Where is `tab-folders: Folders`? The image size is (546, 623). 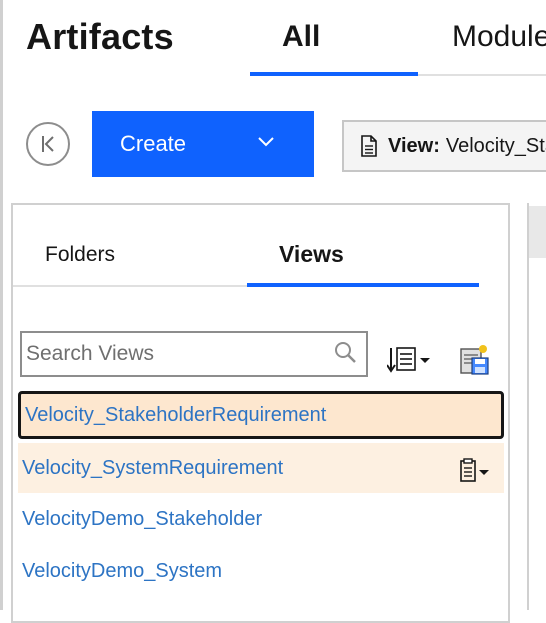 tab-folders: Folders is located at coordinates (80, 255).